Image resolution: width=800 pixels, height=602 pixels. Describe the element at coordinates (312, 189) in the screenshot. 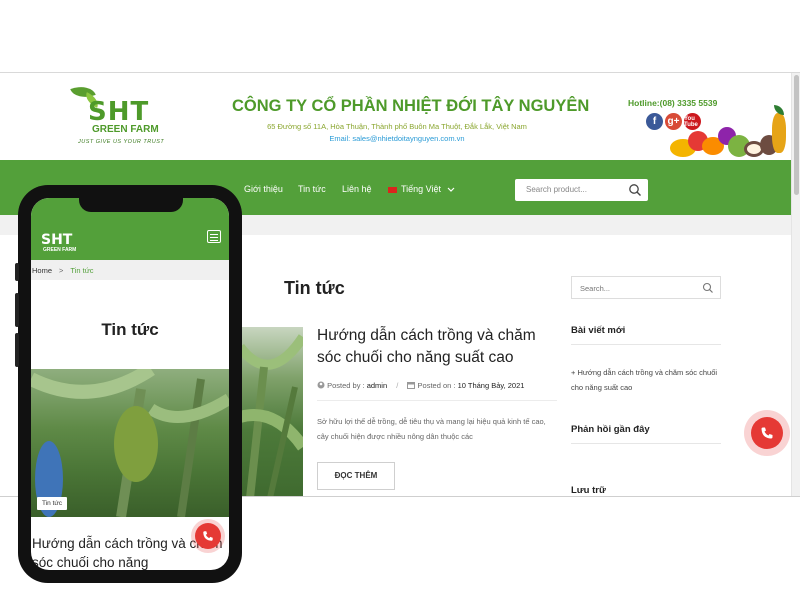

I see `nav-item-tin-tuc: Tin tức` at that location.